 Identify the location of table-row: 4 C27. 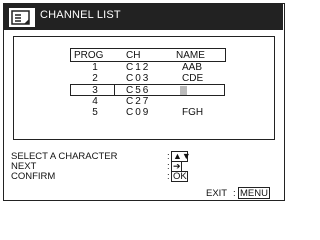
(145, 101).